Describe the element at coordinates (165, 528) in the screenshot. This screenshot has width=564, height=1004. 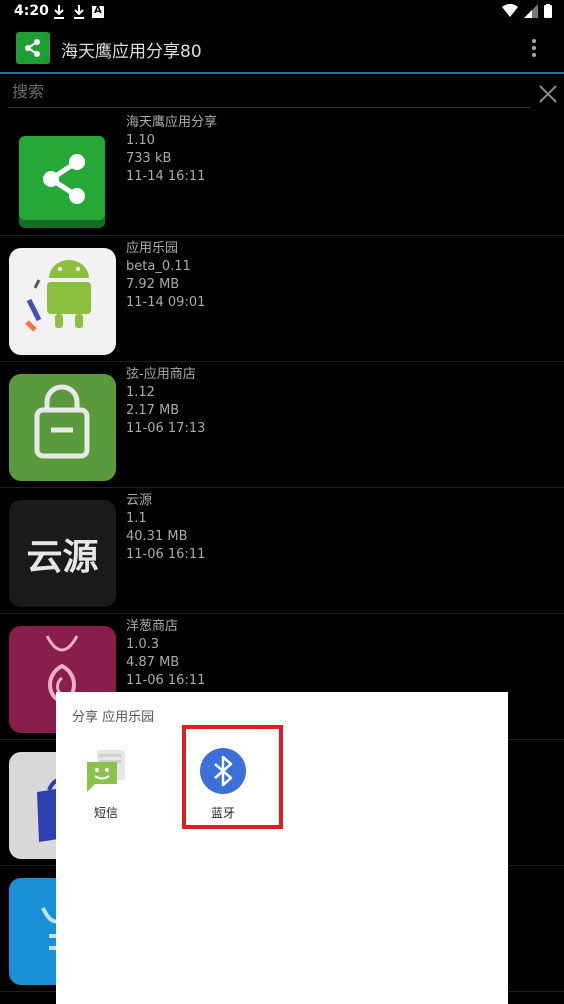
I see `app-info: 云源 1.1 40.31 MB 11-06 16:11` at that location.